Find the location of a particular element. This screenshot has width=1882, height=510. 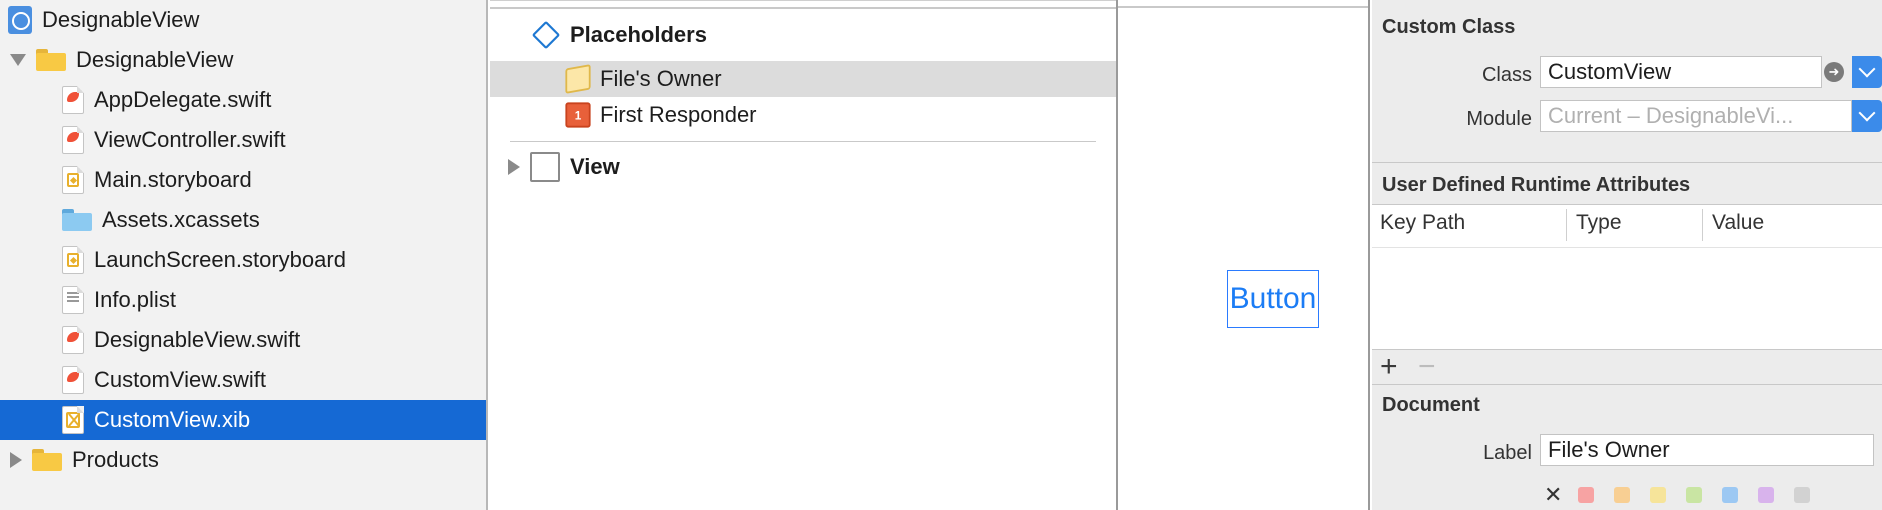

plist-icon is located at coordinates (73, 300).